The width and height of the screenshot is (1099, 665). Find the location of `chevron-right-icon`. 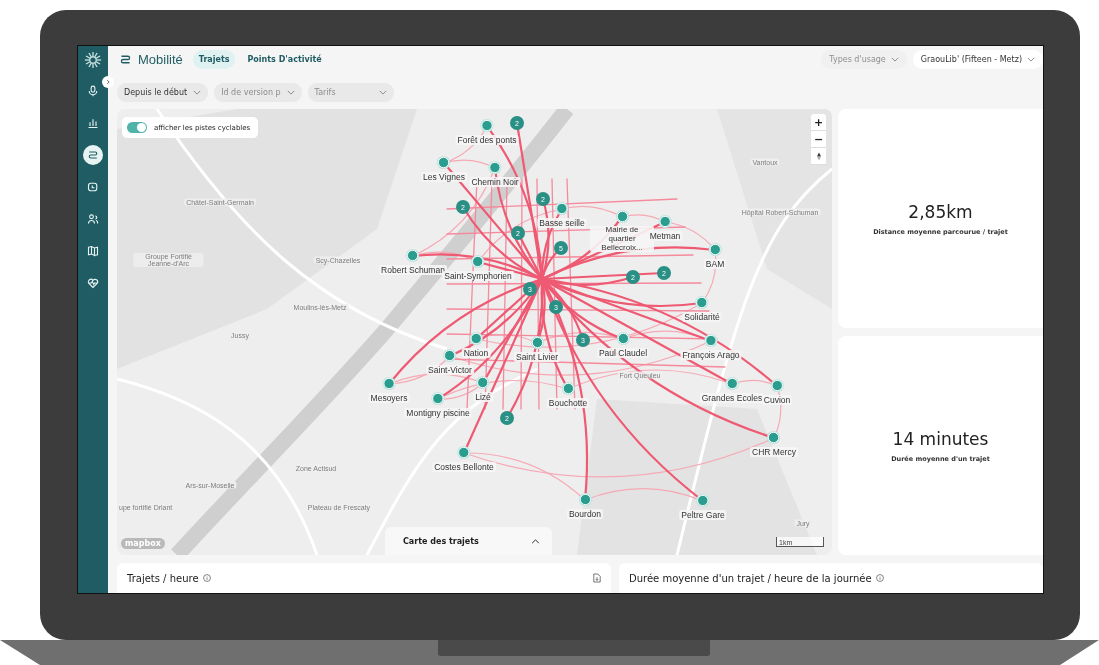

chevron-right-icon is located at coordinates (108, 82).